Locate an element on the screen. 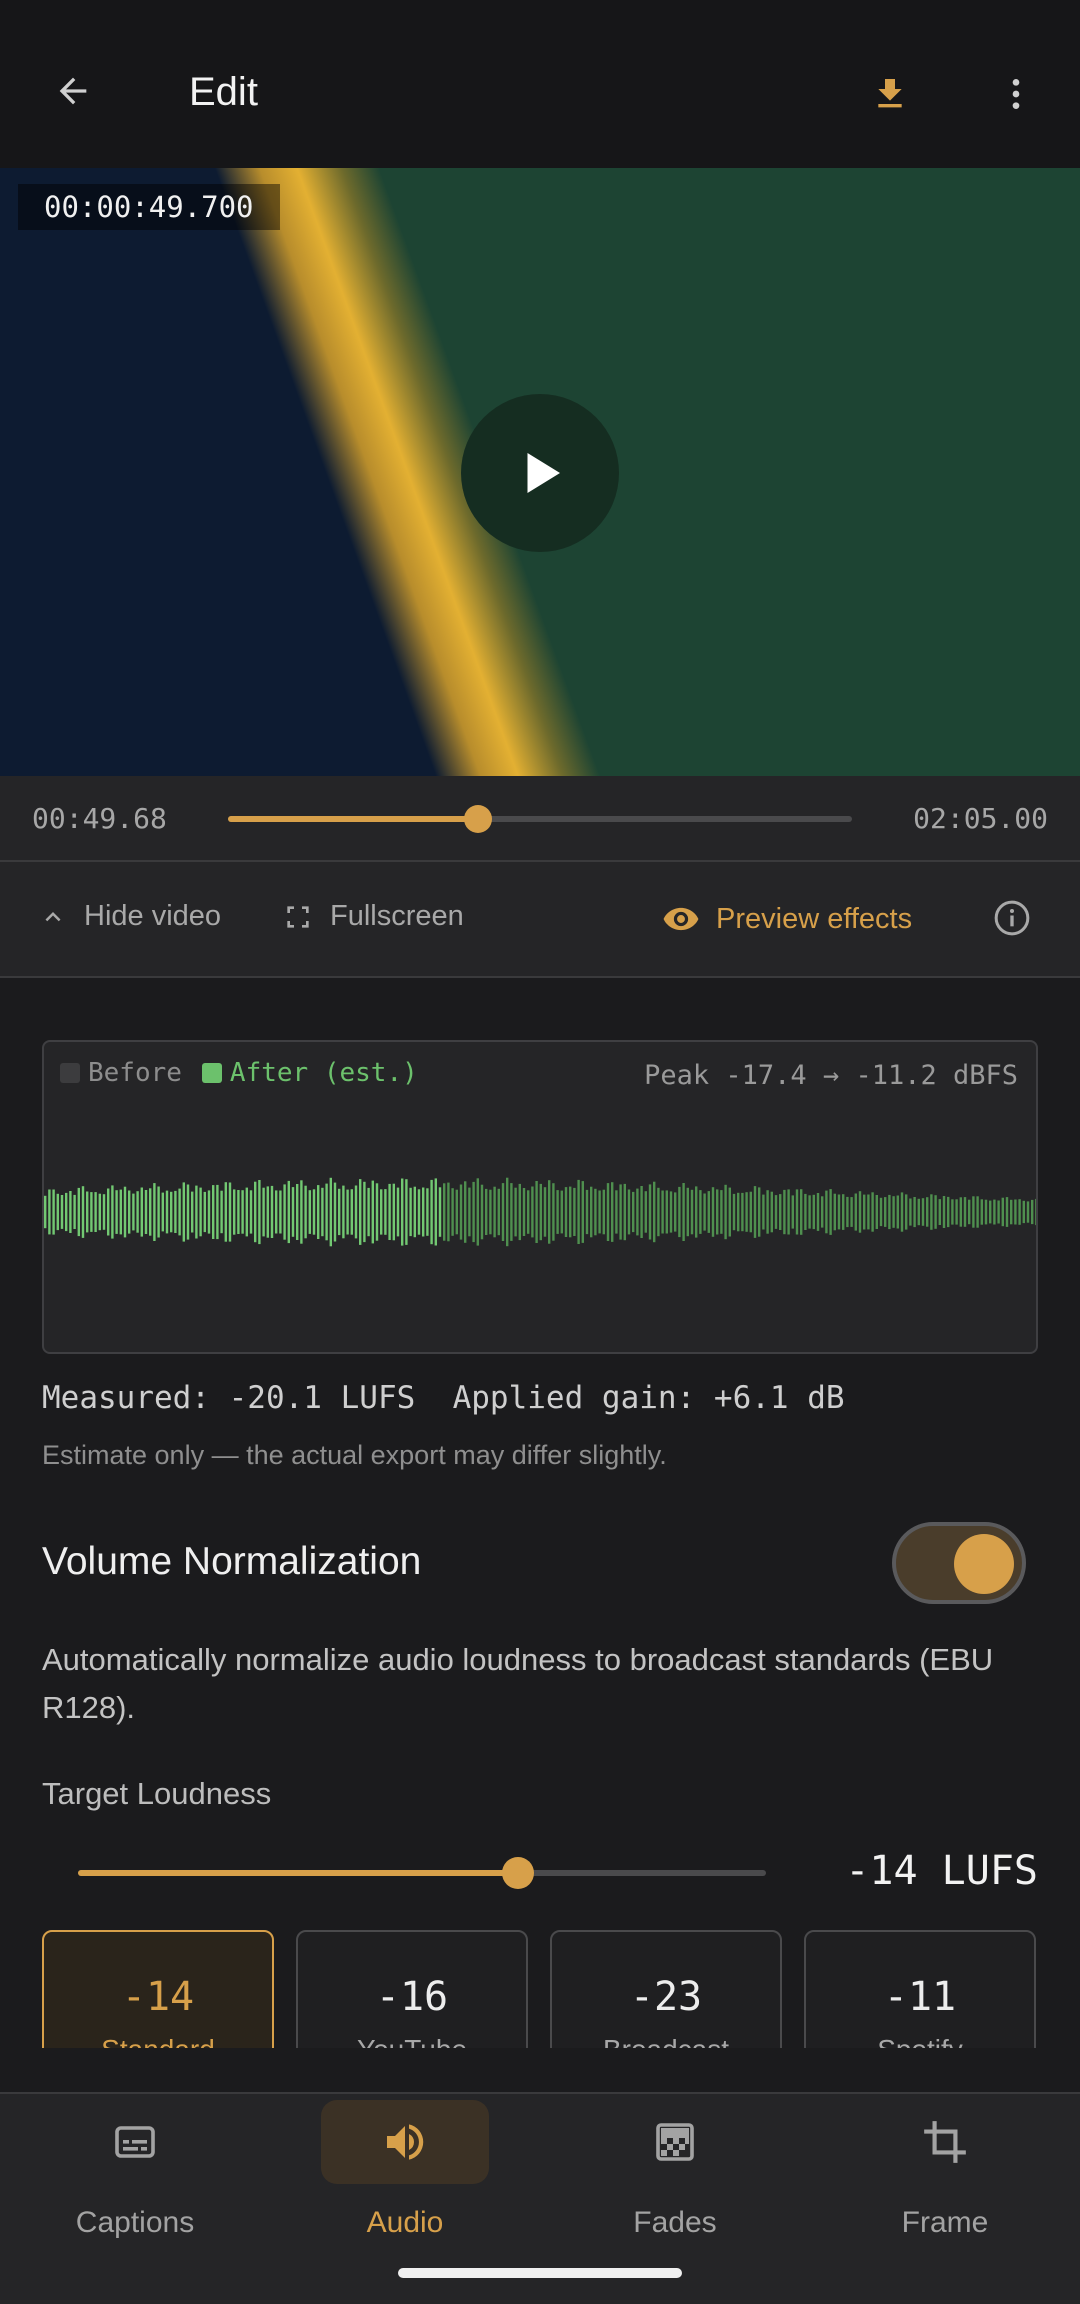 Image resolution: width=1080 pixels, height=2304 pixels. target-loudness-slider is located at coordinates (422, 1873).